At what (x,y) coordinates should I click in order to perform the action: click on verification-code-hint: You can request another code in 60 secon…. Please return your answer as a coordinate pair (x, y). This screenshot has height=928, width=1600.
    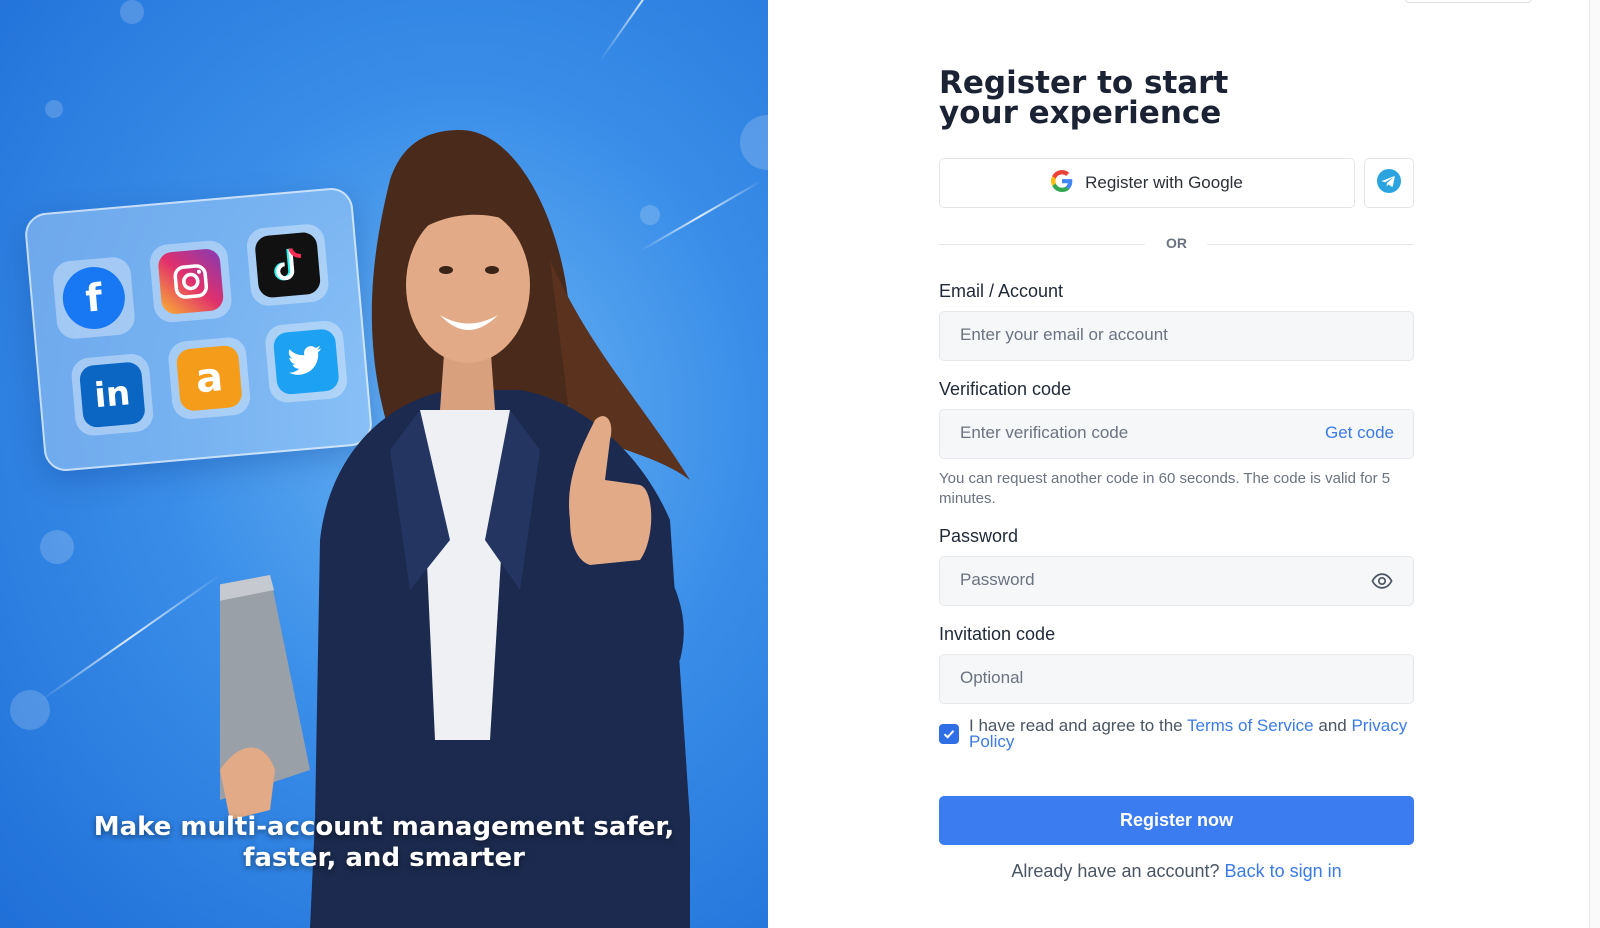
    Looking at the image, I should click on (1165, 488).